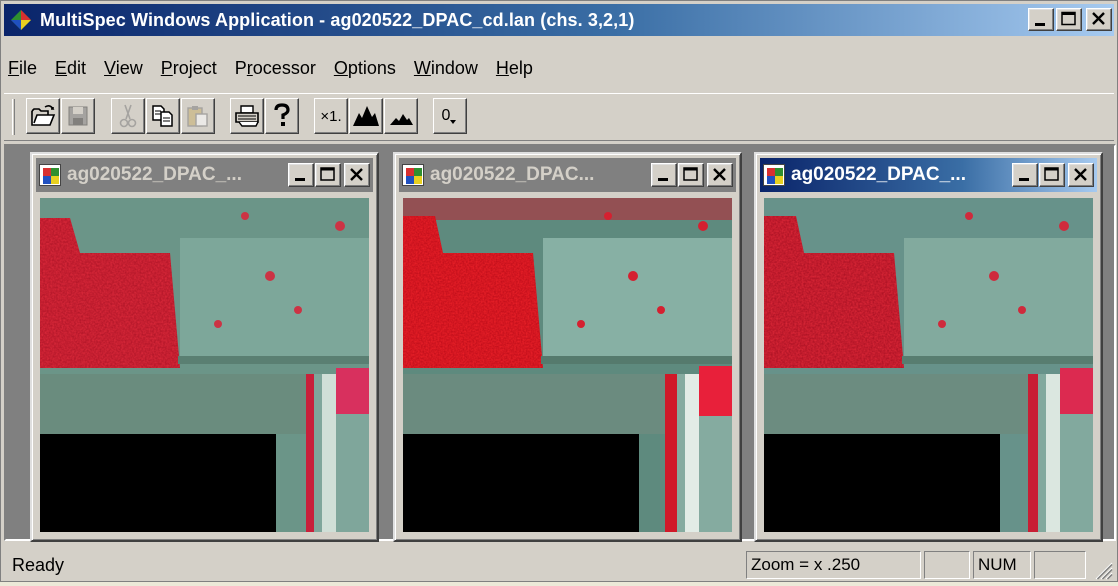  I want to click on save-disk-icon, so click(78, 116).